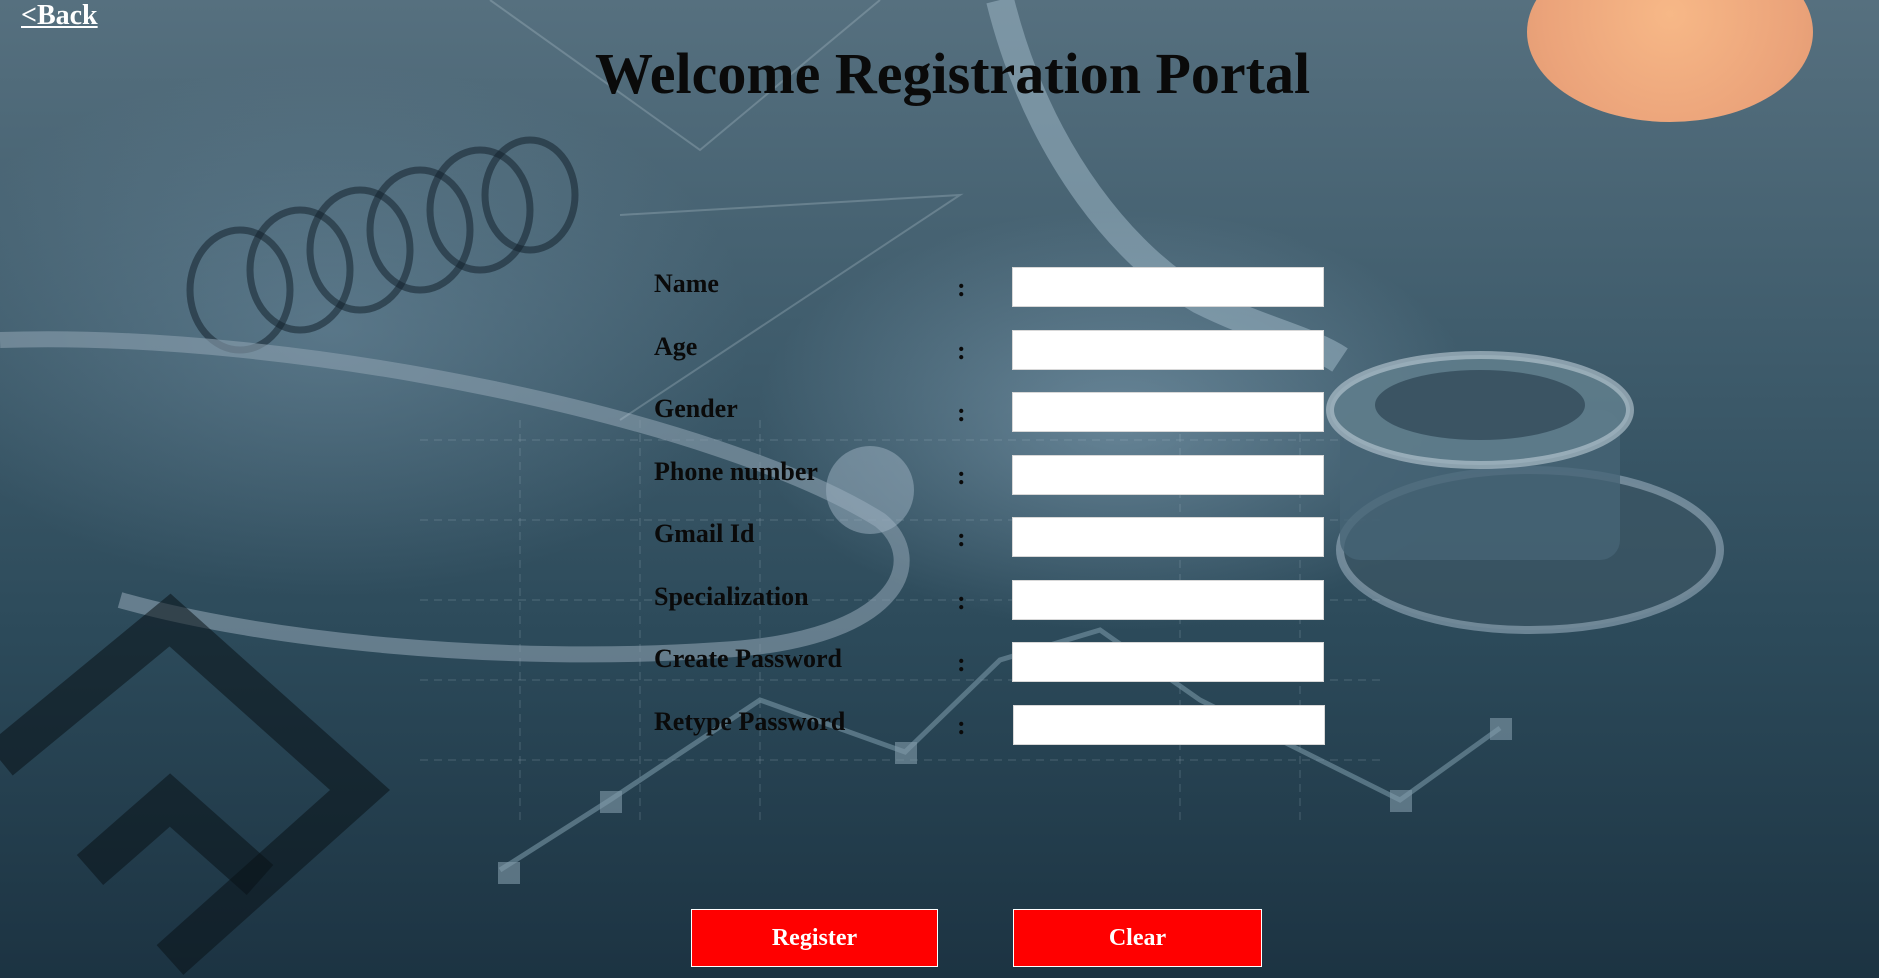 This screenshot has width=1879, height=978. I want to click on form-row-name: Name :, so click(994, 288).